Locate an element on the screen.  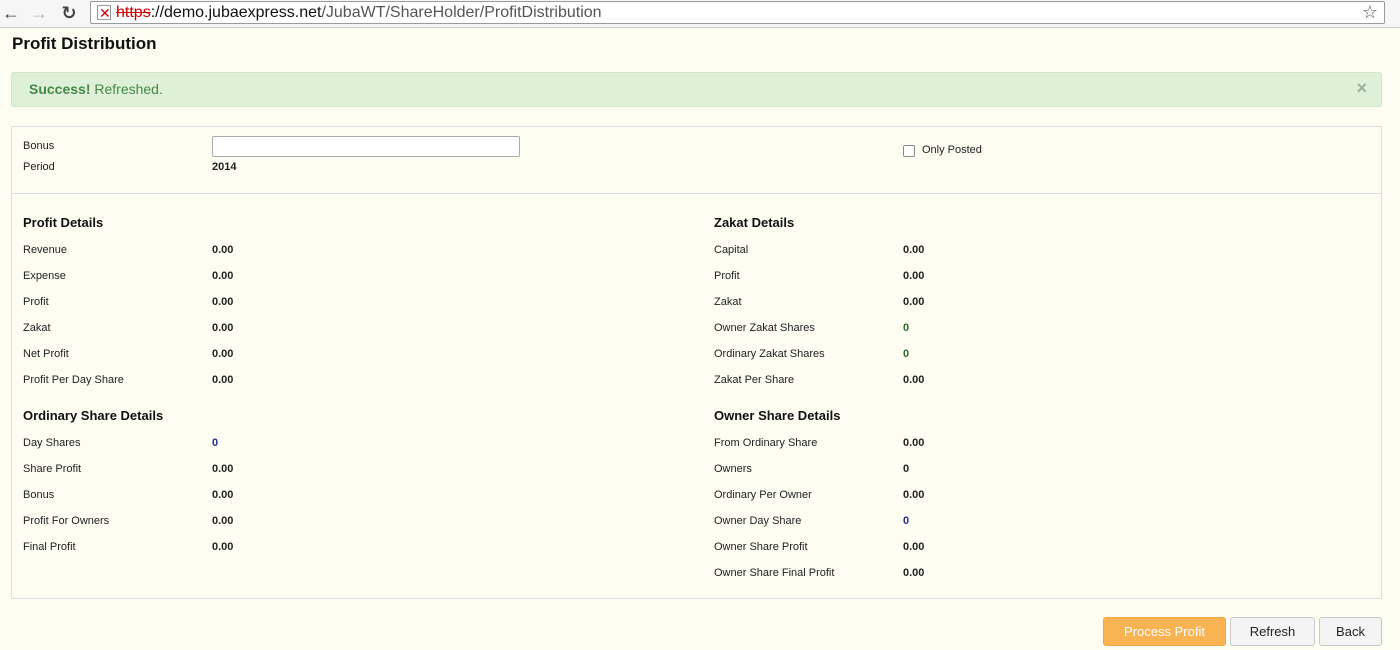
certificate-error-icon: ✕ is located at coordinates (105, 13).